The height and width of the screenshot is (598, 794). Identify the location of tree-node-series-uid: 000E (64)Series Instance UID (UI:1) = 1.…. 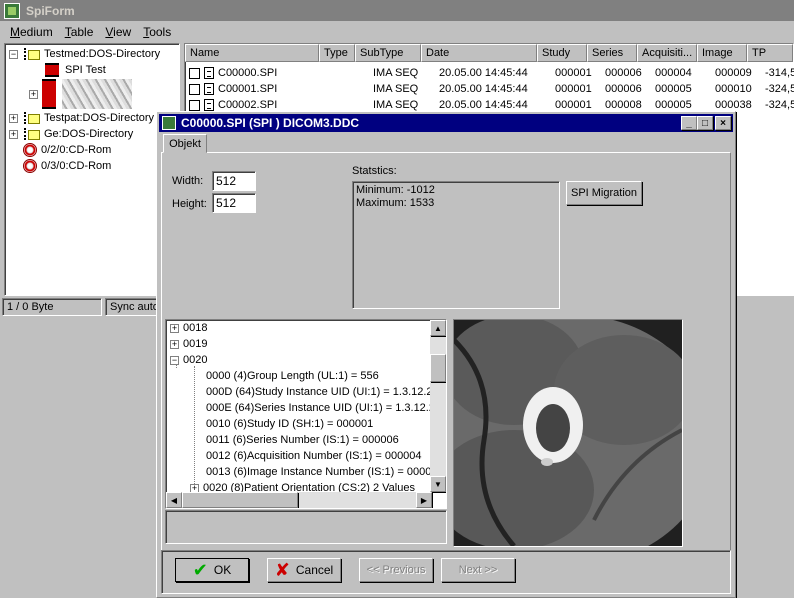
(322, 408).